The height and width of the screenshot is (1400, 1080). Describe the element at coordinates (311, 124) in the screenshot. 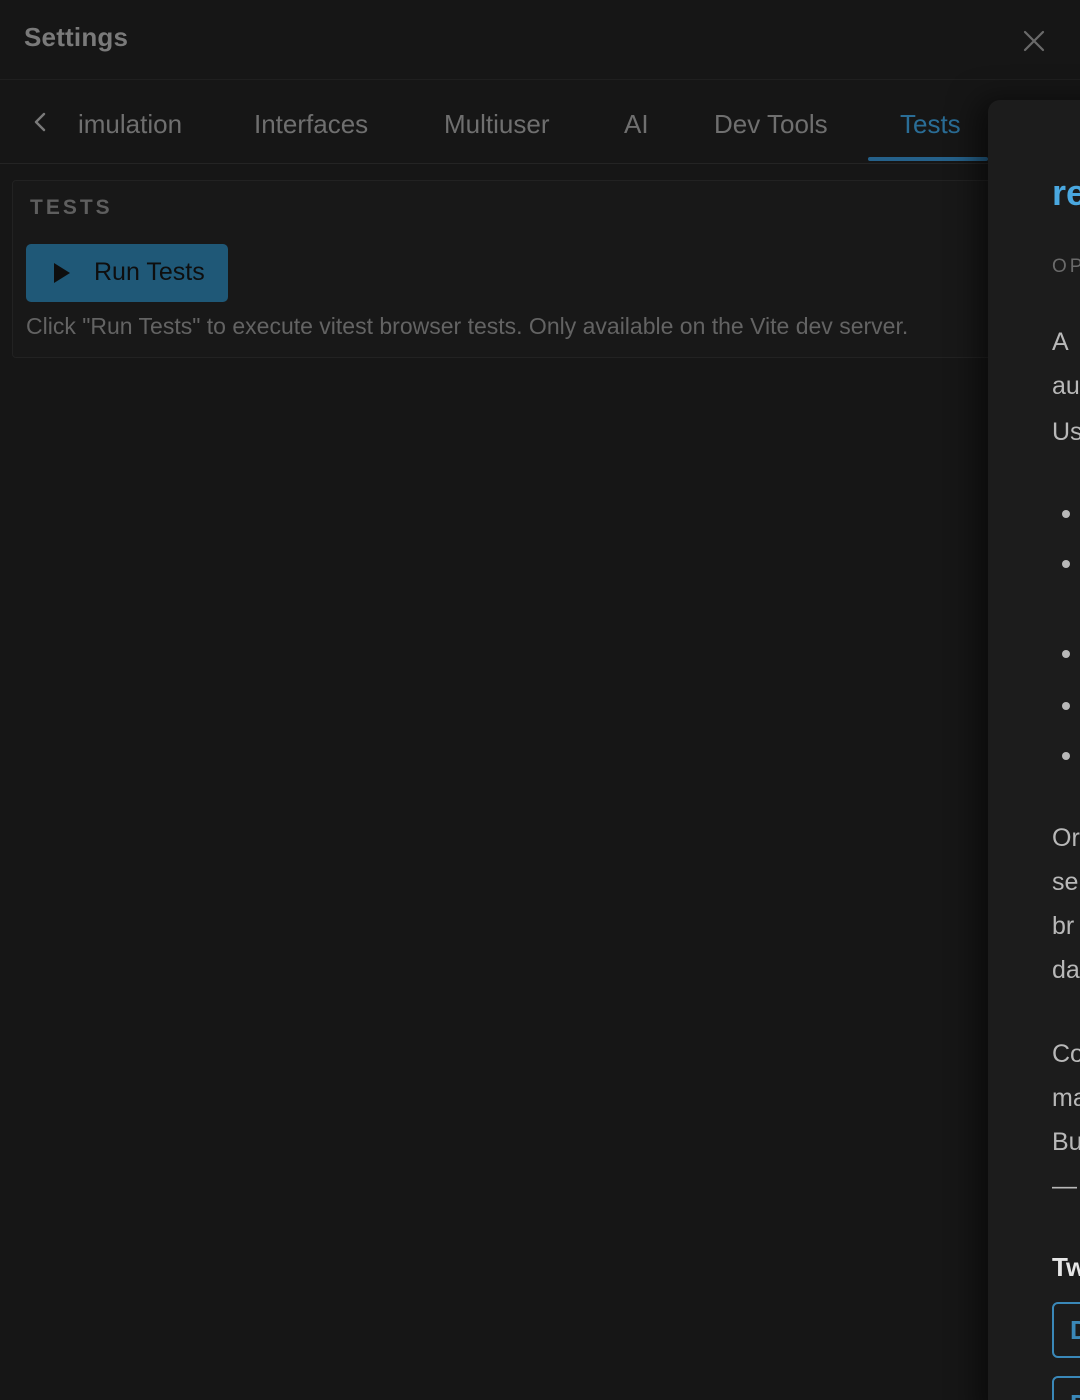

I see `tab-interfaces: Interfaces` at that location.